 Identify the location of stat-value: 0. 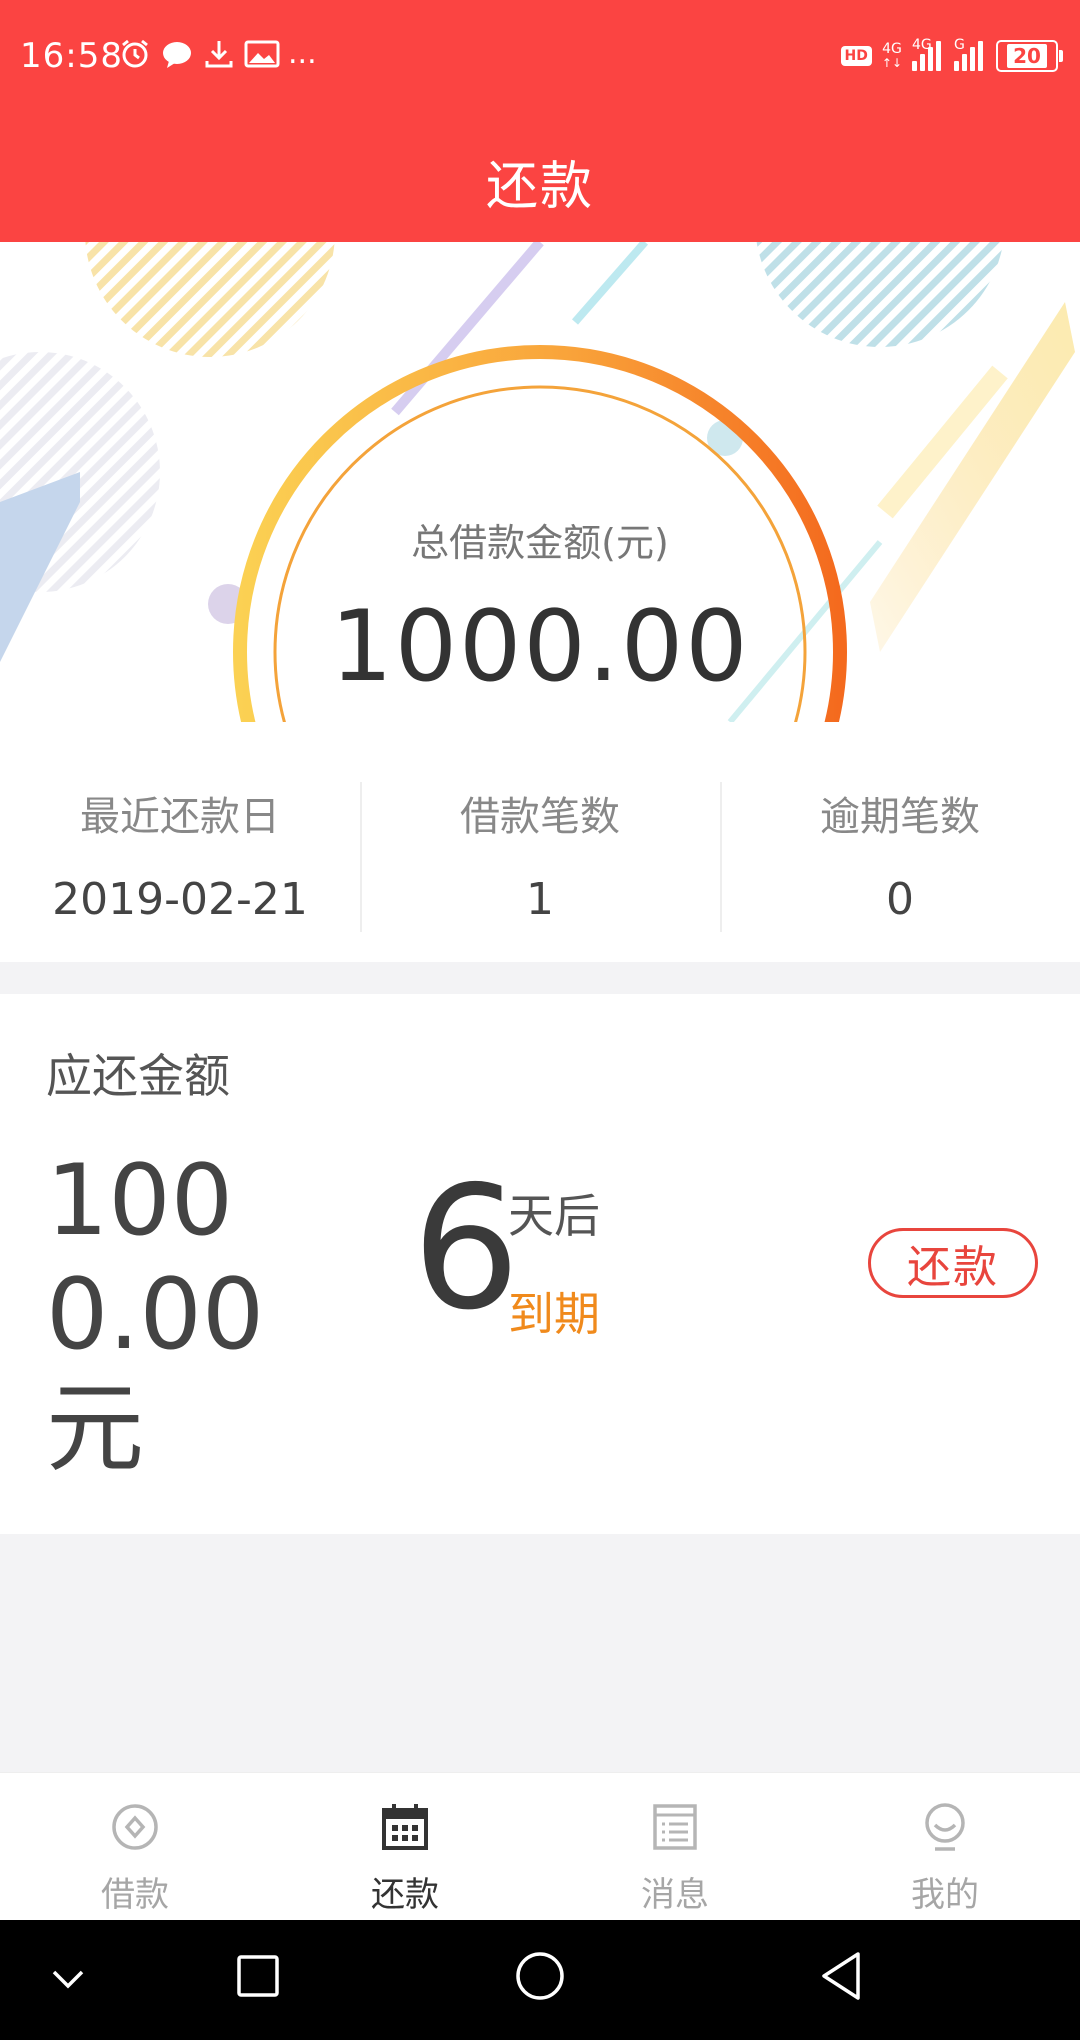
(900, 899).